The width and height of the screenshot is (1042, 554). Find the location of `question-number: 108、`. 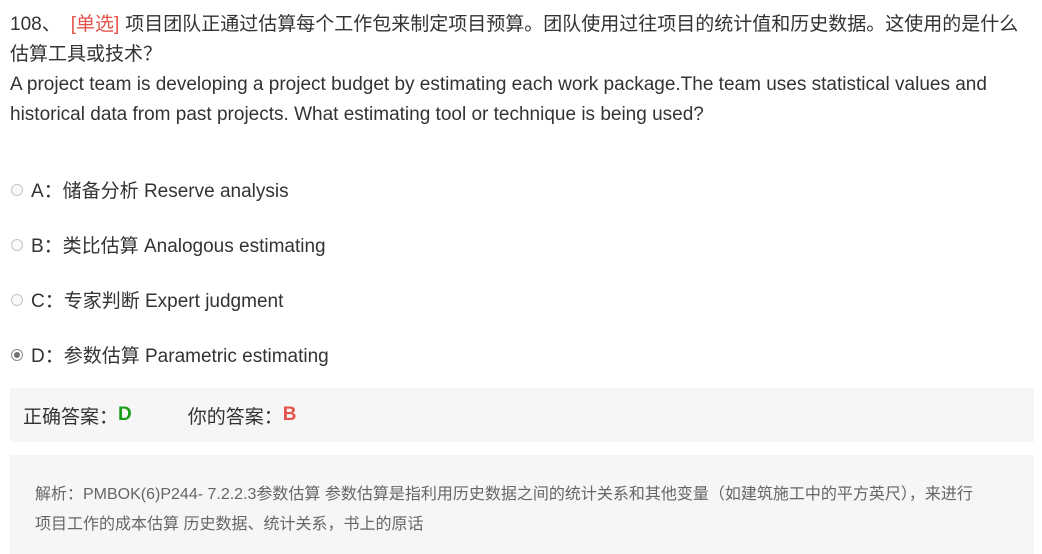

question-number: 108、 is located at coordinates (35, 24).